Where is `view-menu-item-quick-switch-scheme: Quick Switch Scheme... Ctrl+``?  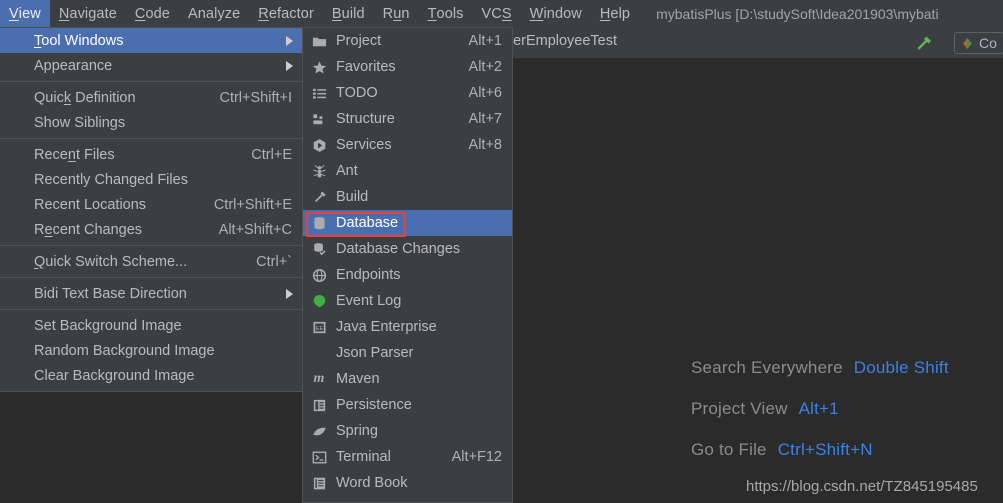
view-menu-item-quick-switch-scheme: Quick Switch Scheme... Ctrl+` is located at coordinates (151, 261).